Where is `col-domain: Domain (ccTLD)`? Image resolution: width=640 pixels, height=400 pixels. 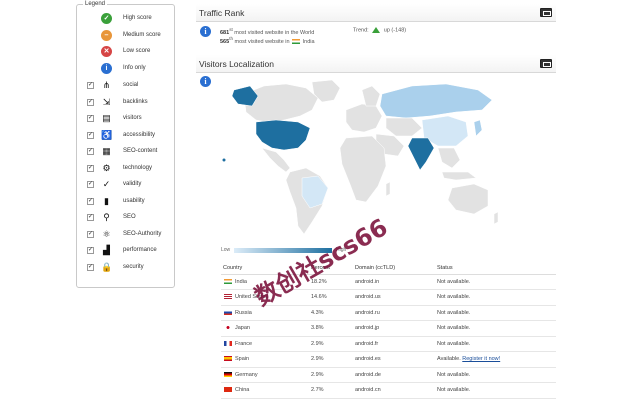
col-domain: Domain (ccTLD) is located at coordinates (394, 268).